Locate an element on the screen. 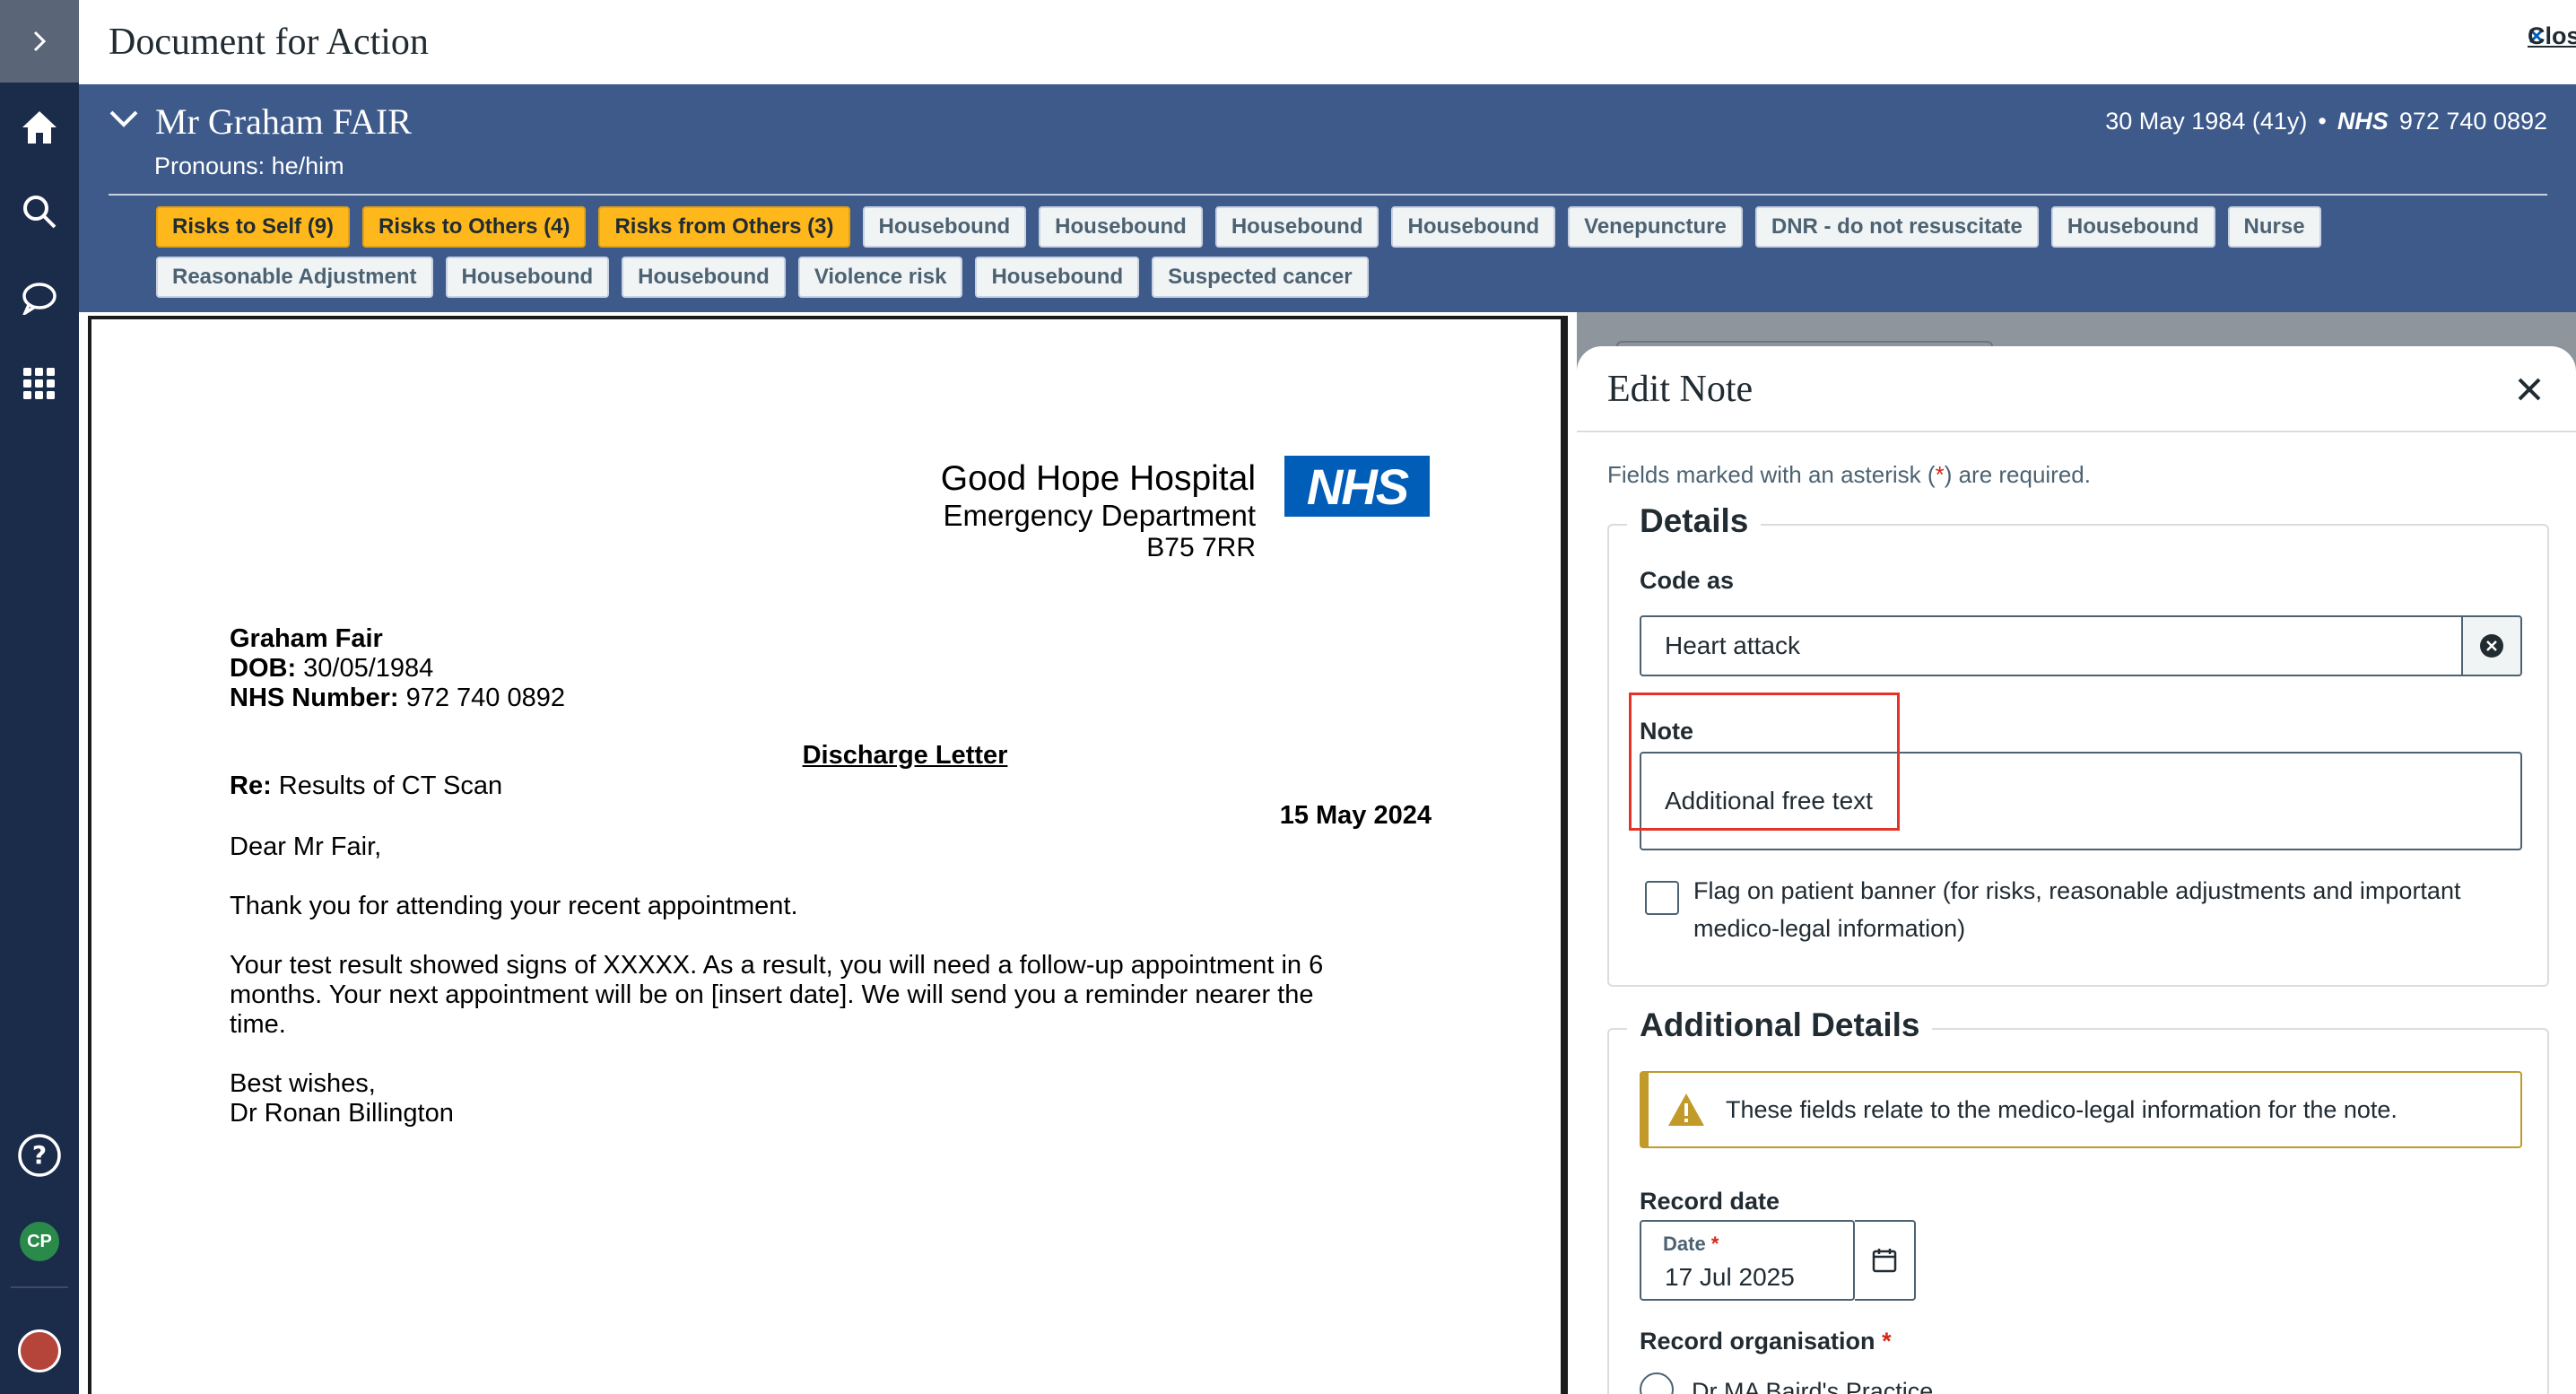  letter-subject: Re: Results of CT Scan is located at coordinates (366, 786).